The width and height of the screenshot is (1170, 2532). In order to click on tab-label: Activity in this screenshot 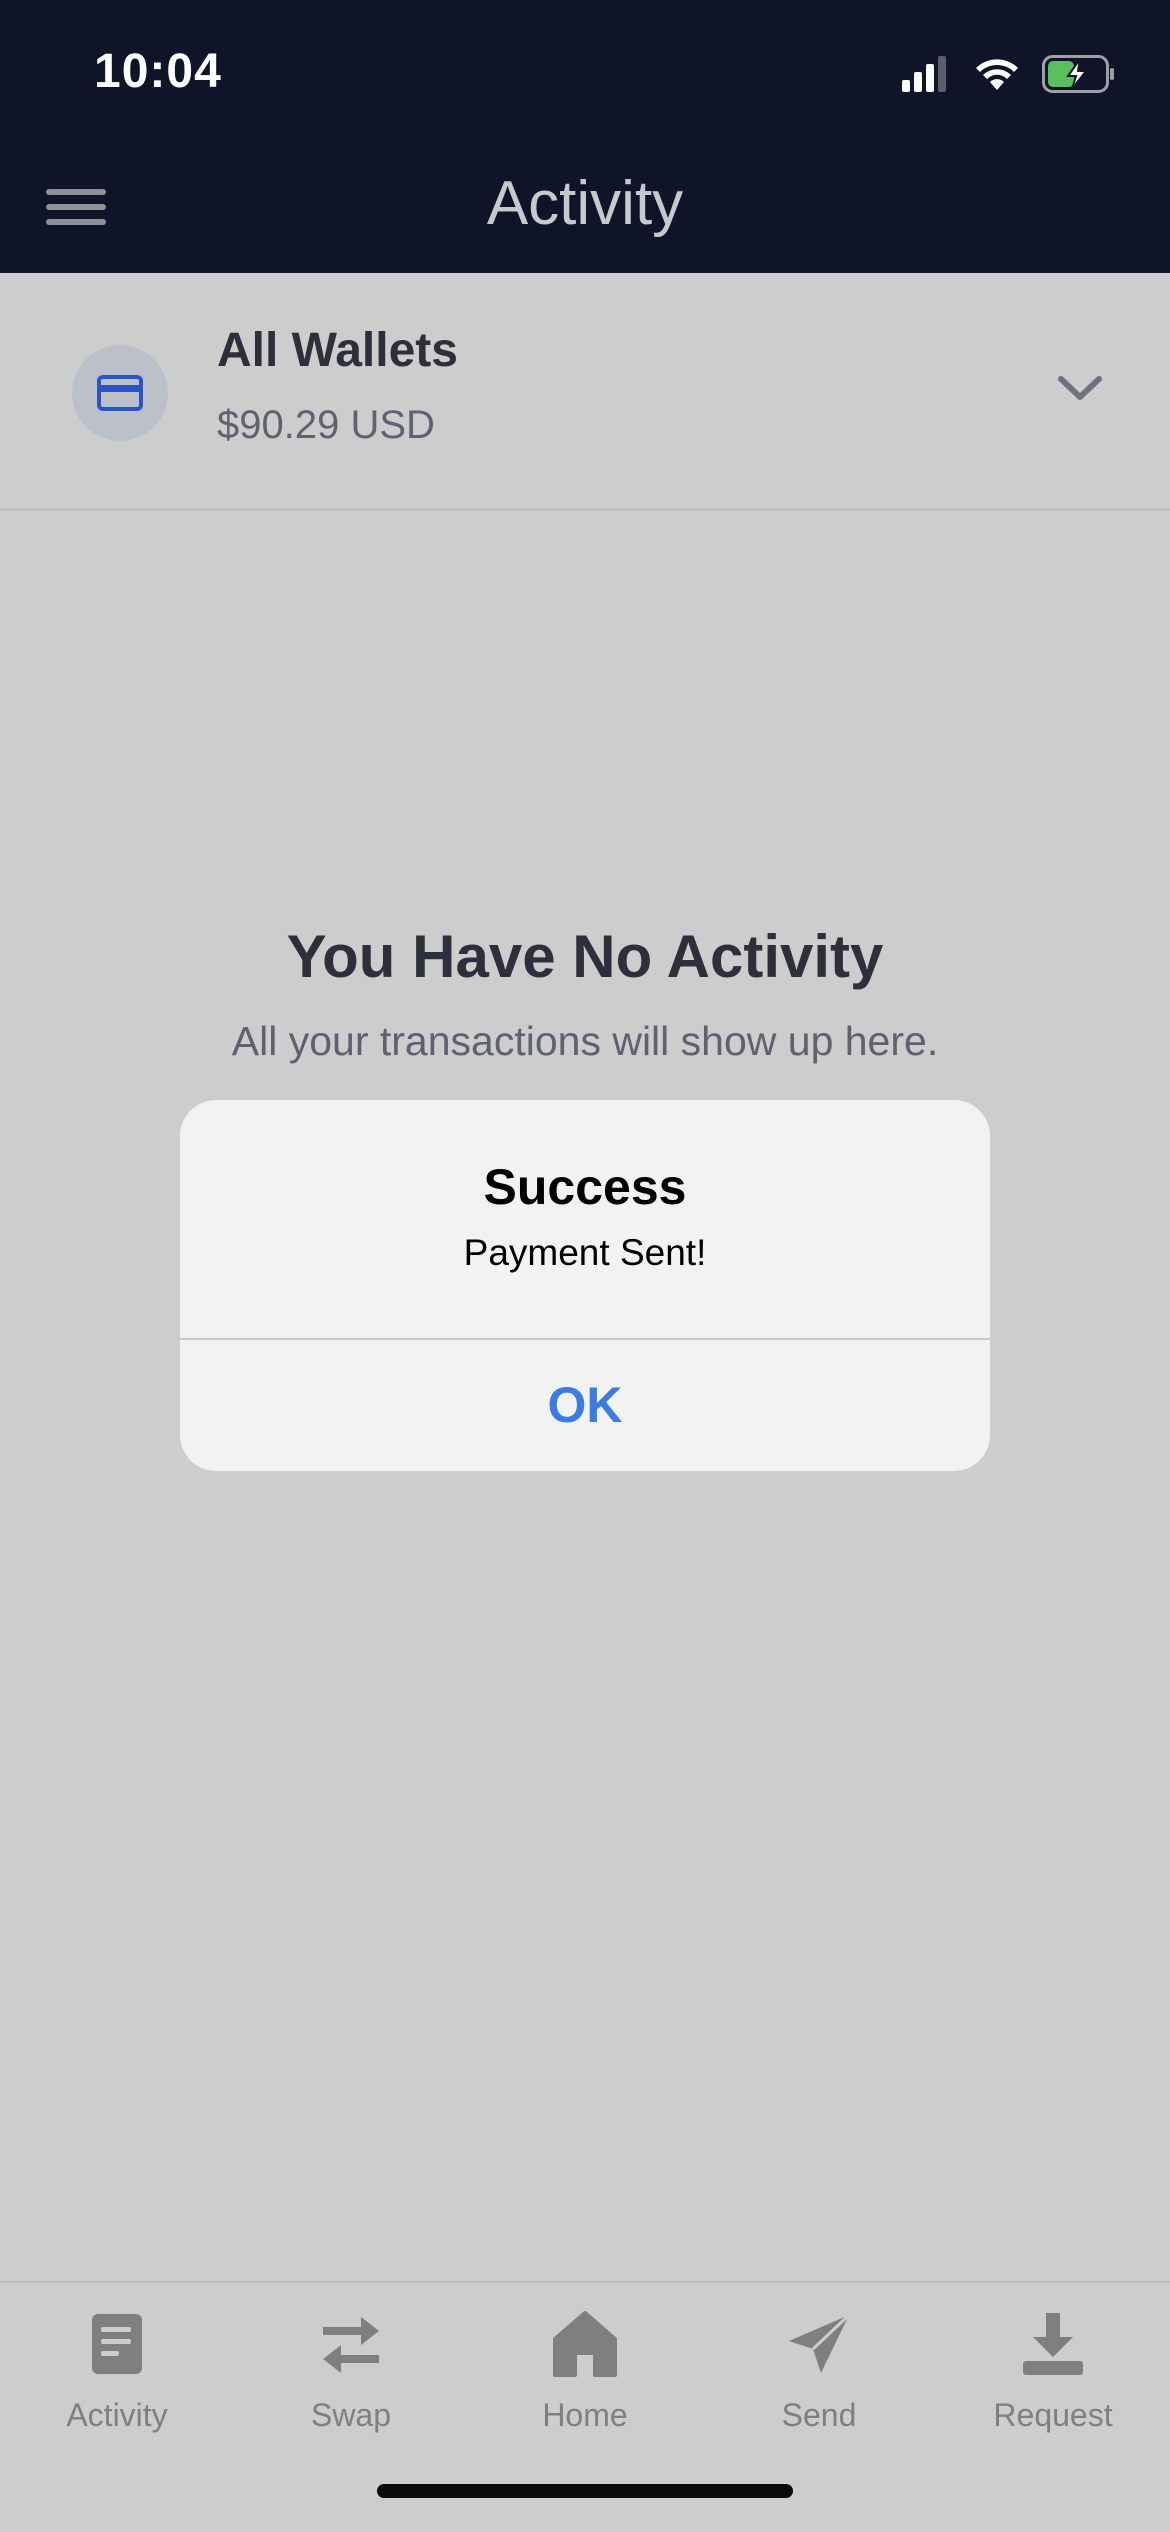, I will do `click(117, 2415)`.